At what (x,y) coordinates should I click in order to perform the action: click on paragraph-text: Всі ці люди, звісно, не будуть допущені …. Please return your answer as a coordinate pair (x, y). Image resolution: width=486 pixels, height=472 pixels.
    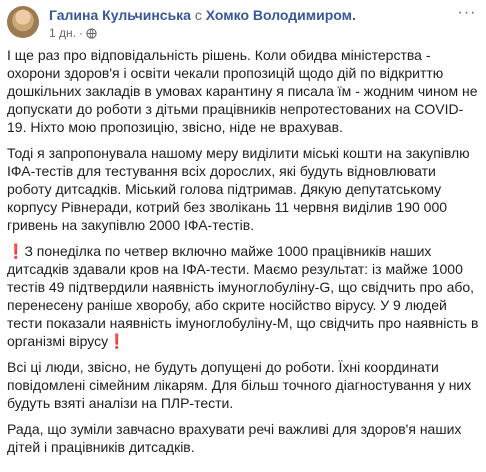
    Looking at the image, I should click on (239, 385).